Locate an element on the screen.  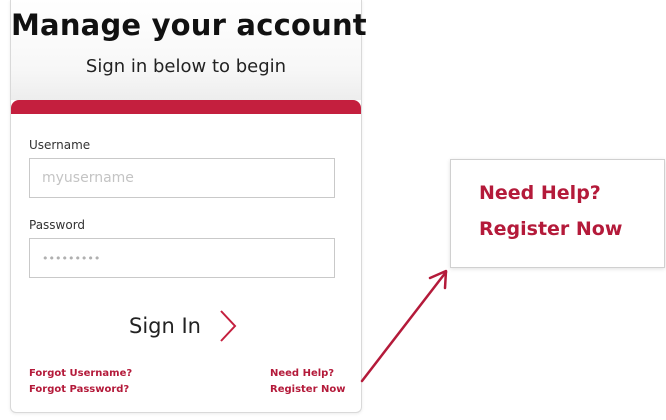
help-callout: Need Help? Register Now is located at coordinates (557, 213).